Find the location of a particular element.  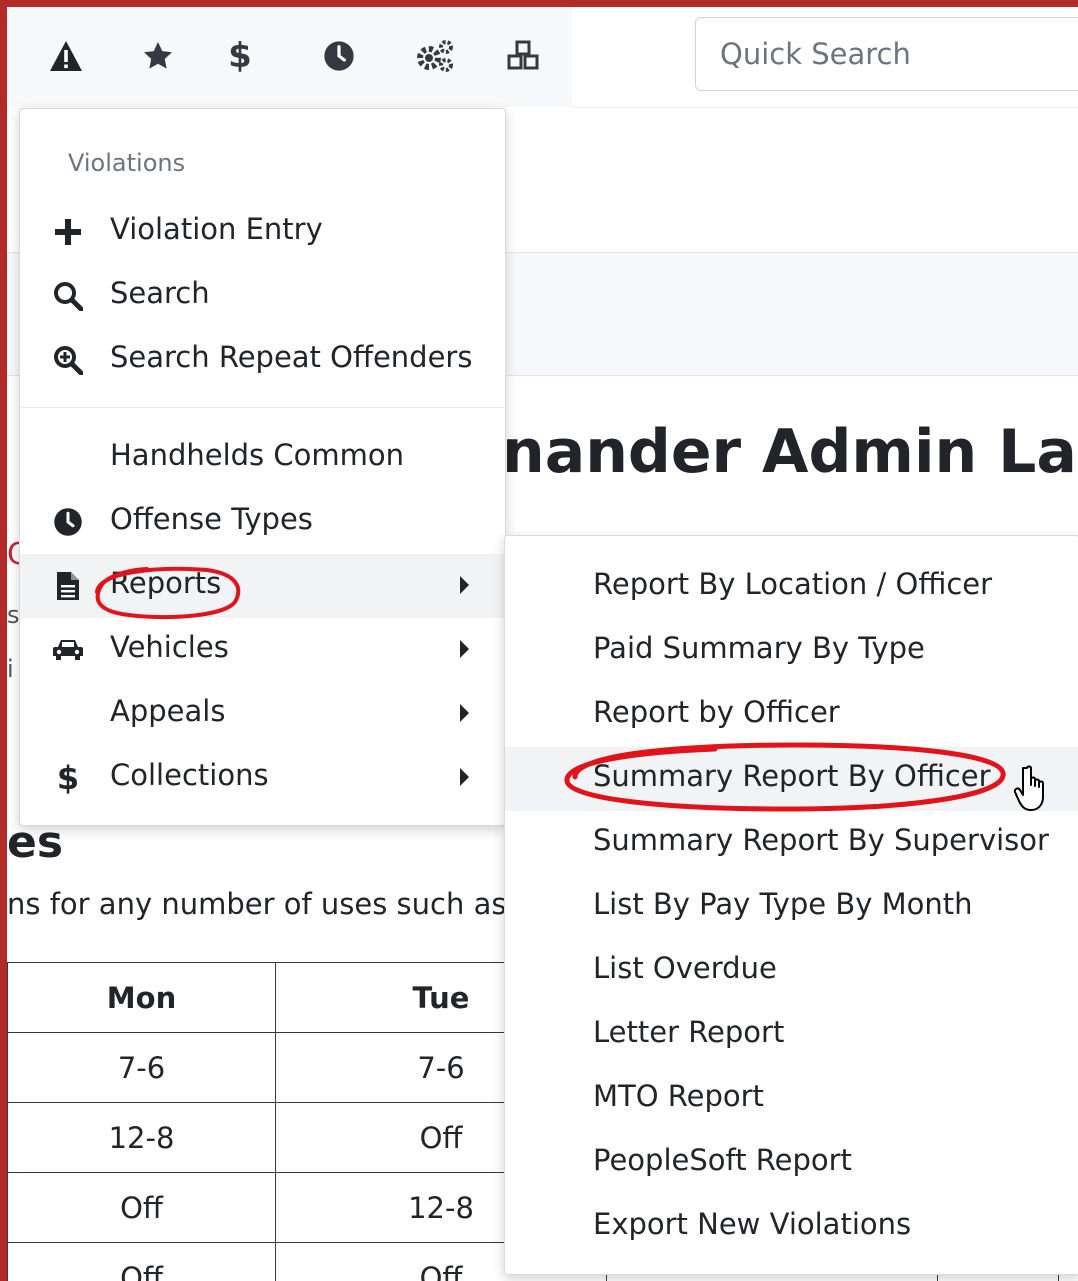

submenu-item-summary-report-by-officer: Summary Report By Officer is located at coordinates (791, 779).